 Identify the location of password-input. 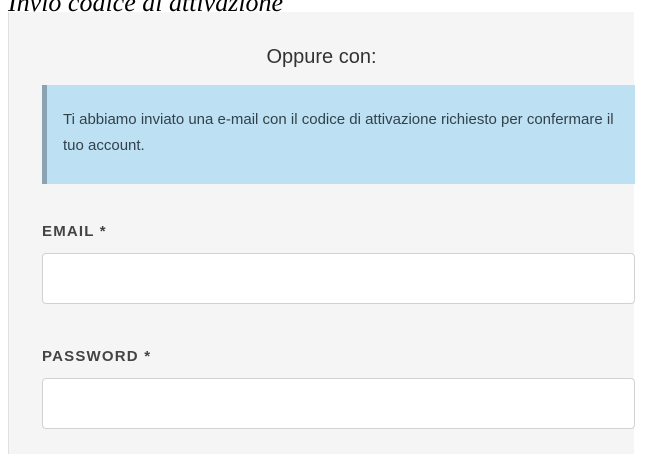
(338, 403).